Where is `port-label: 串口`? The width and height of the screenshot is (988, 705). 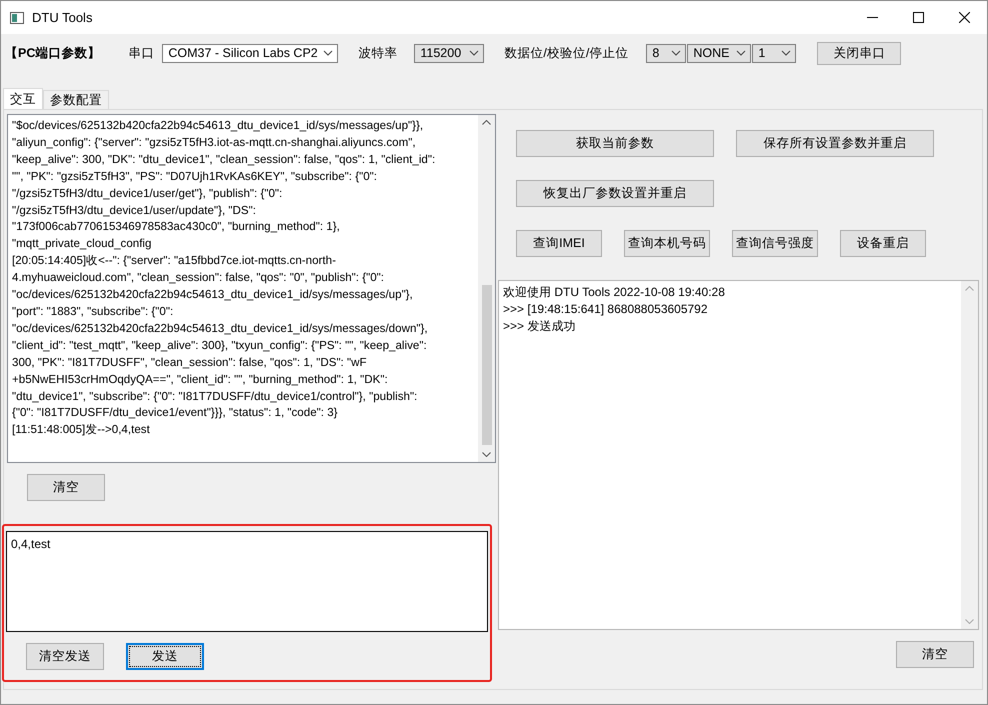
port-label: 串口 is located at coordinates (141, 53).